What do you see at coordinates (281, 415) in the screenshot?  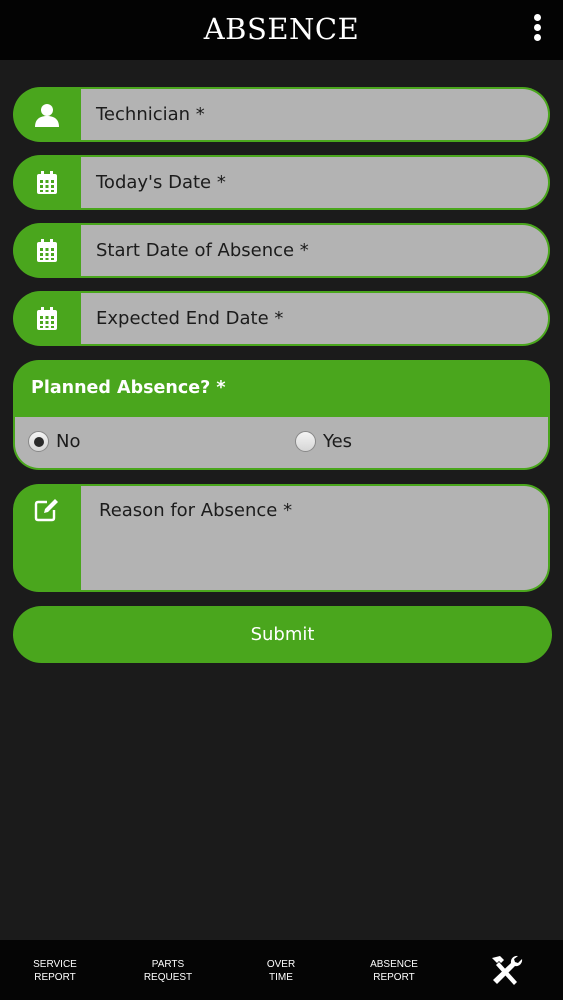 I see `planned-absence-group: Planned Absence? * No Yes` at bounding box center [281, 415].